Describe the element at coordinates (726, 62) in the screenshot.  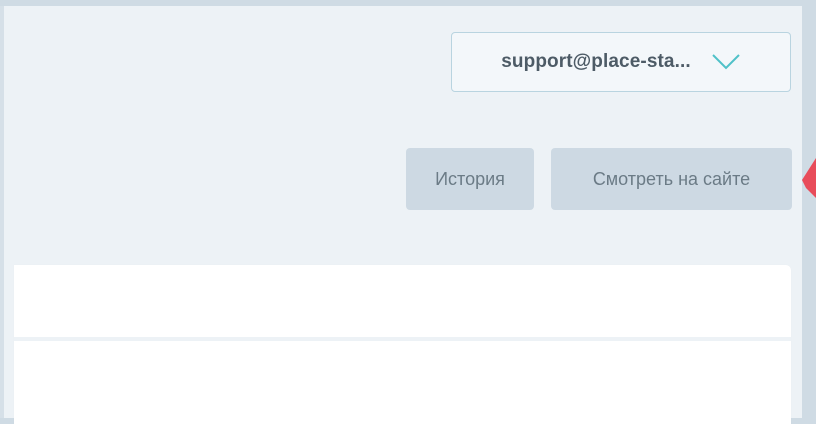
I see `chevron-down-icon` at that location.